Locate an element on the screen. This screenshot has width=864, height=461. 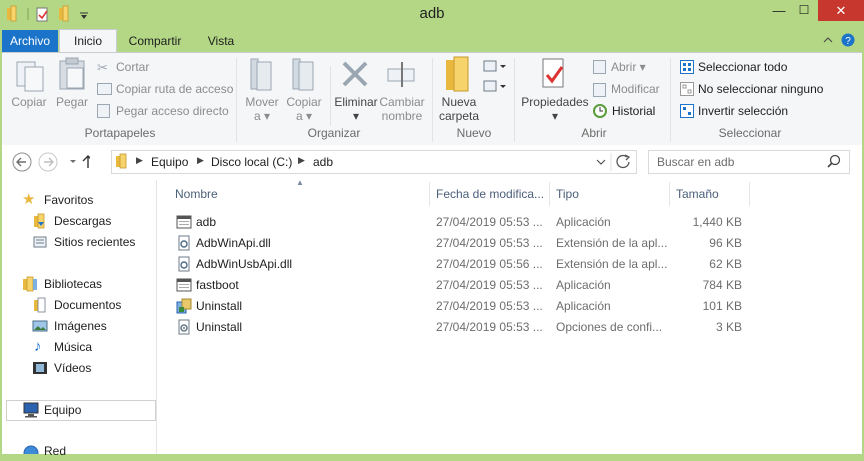
mover-a-button: Mover a ▾ is located at coordinates (262, 109).